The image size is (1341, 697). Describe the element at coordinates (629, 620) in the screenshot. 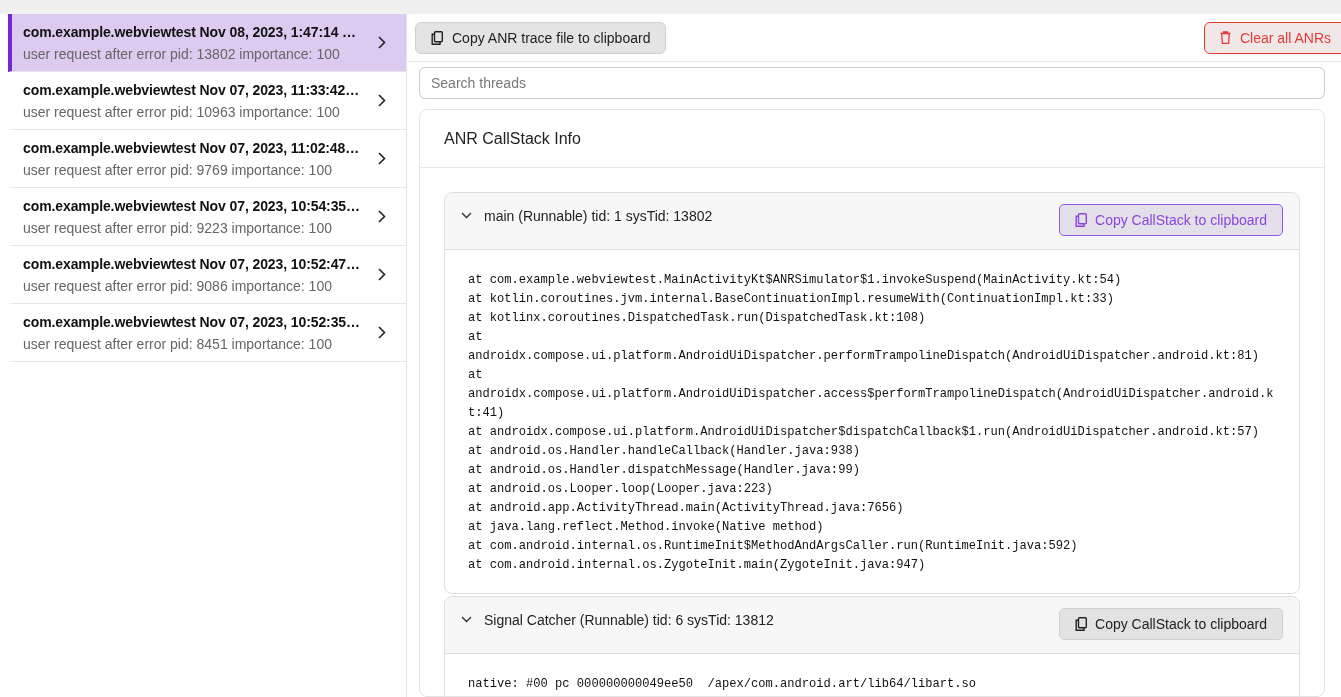

I see `thread-title: Signal Catcher (Runnable) tid: 6 sysTid: 13812` at that location.